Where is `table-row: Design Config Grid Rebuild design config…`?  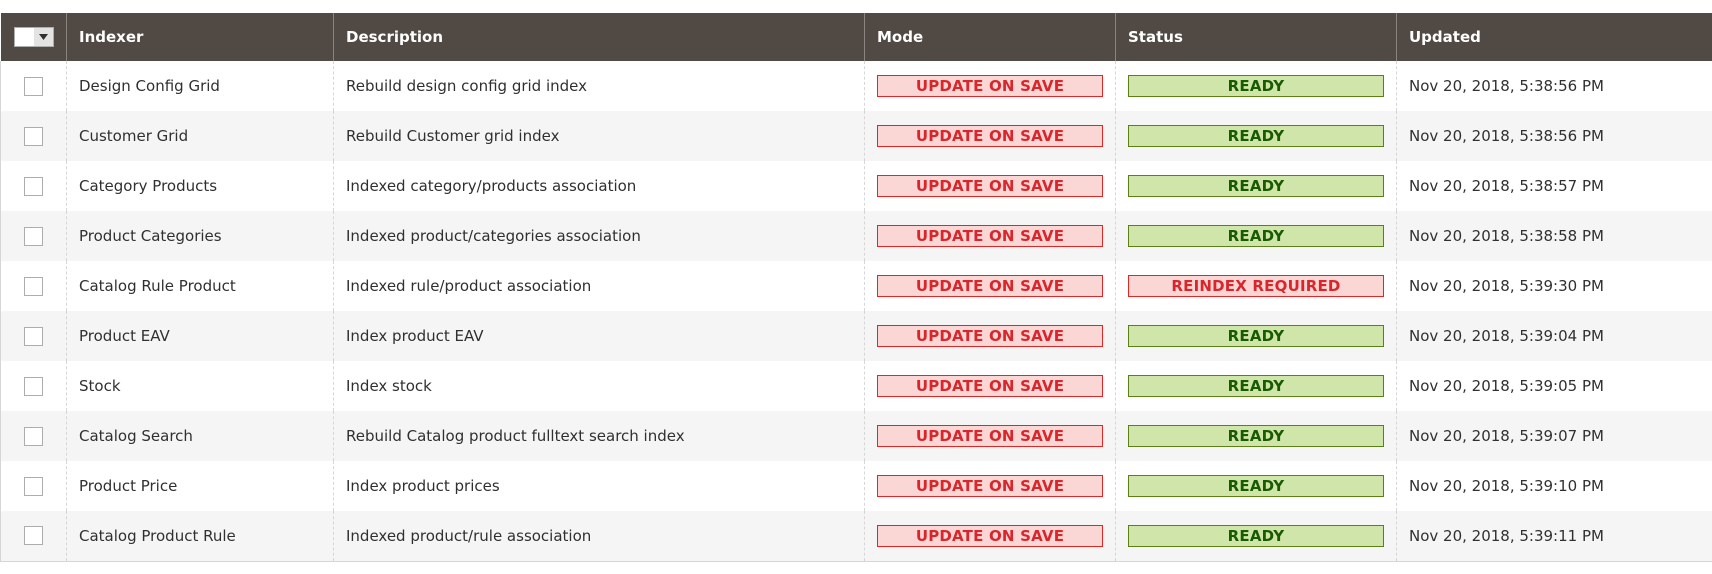
table-row: Design Config Grid Rebuild design config… is located at coordinates (856, 86).